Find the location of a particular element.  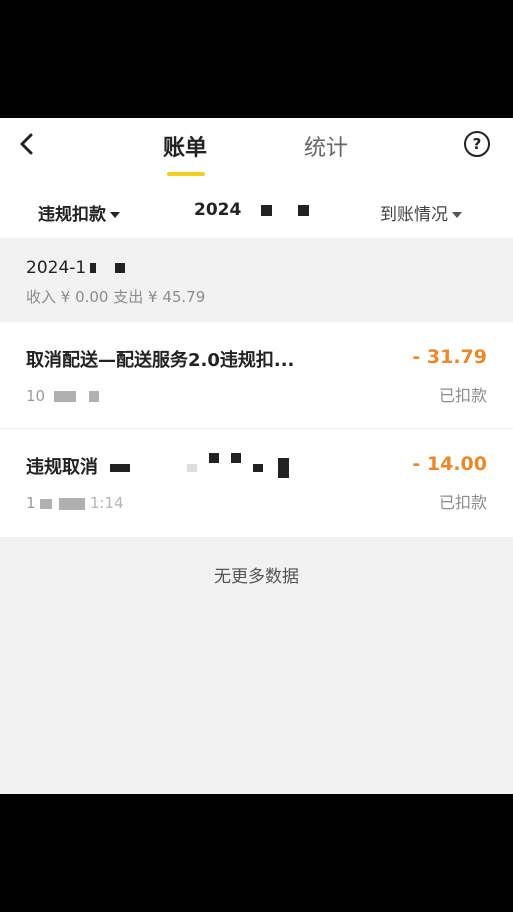

status-filter-dropdown: 到账情况 is located at coordinates (421, 212).